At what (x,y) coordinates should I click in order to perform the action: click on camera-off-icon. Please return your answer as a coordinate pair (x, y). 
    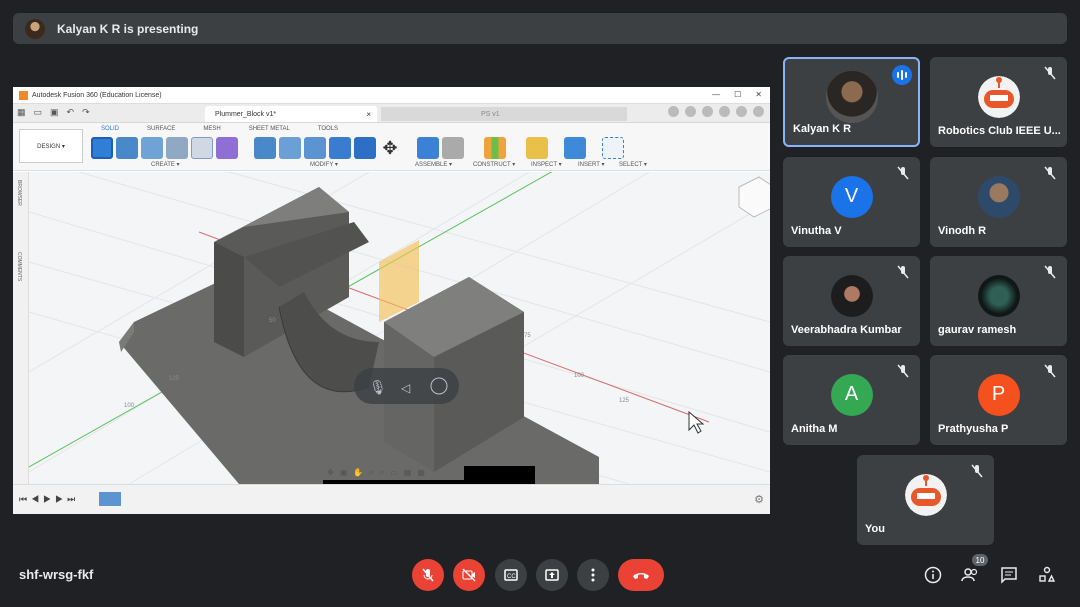
    Looking at the image, I should click on (469, 575).